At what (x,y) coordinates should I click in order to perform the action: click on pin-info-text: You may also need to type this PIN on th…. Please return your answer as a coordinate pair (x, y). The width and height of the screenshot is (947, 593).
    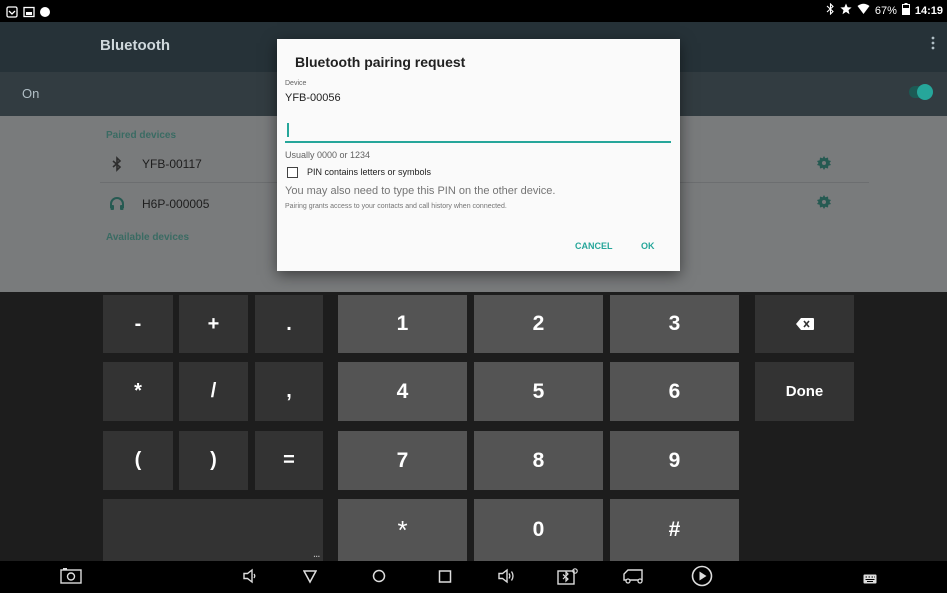
    Looking at the image, I should click on (420, 191).